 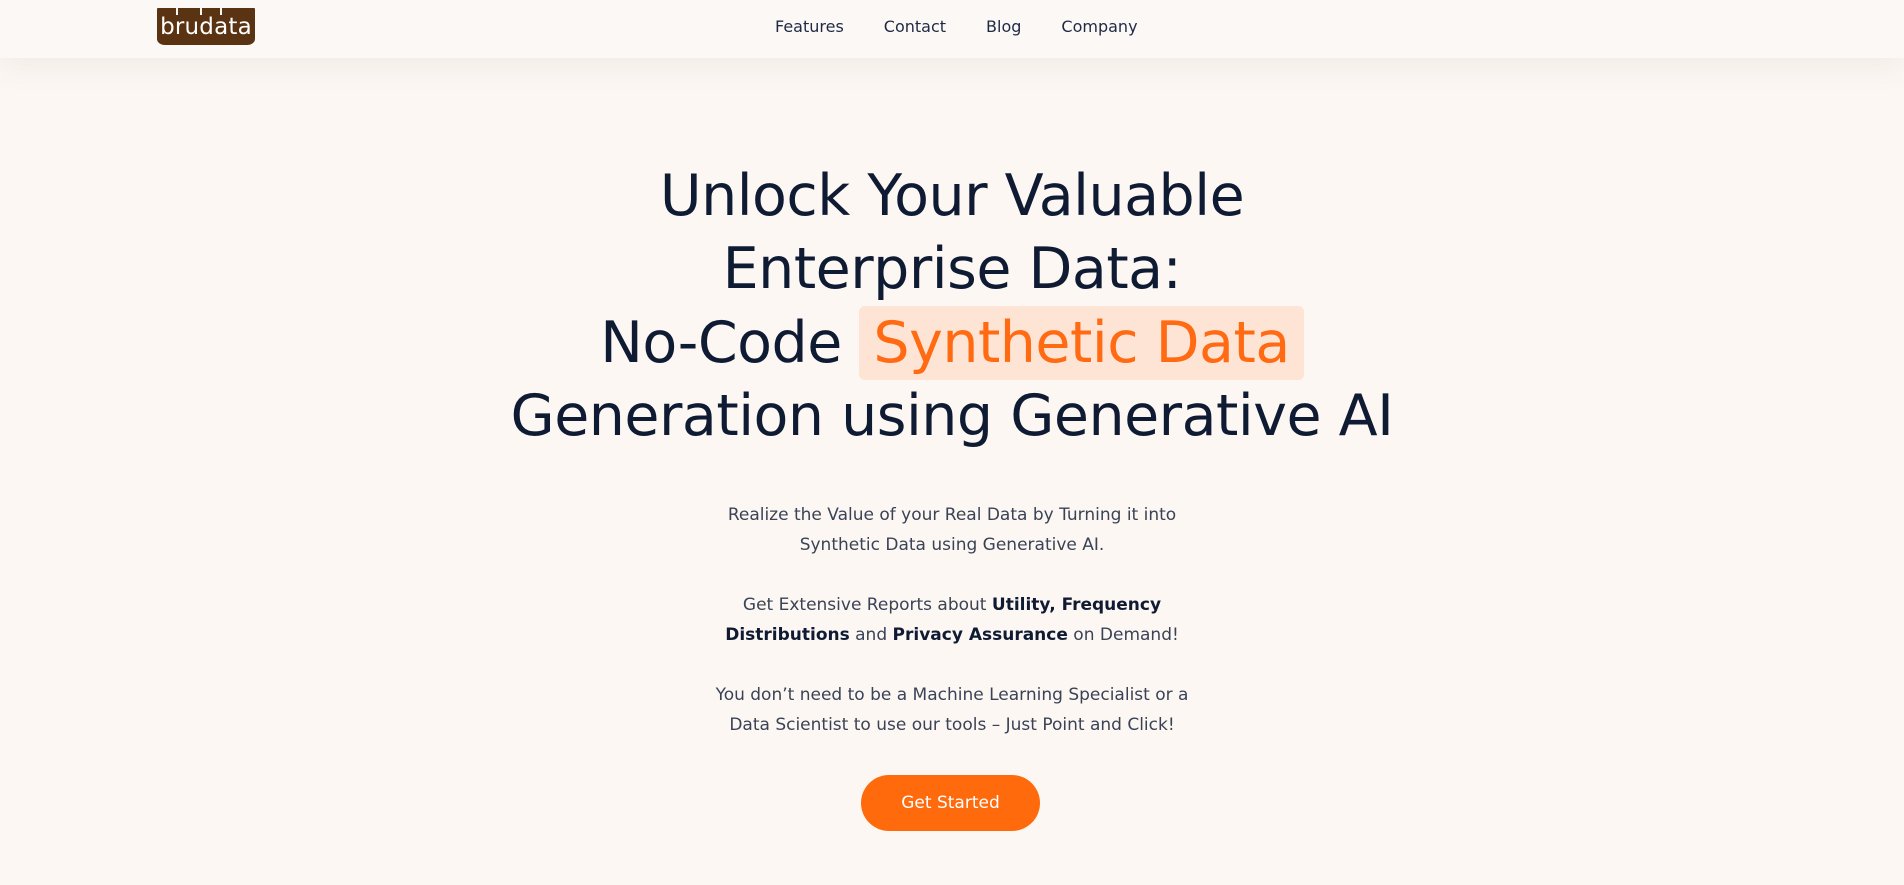 I want to click on headline-line-3: No-Code Synthetic Data, so click(x=952, y=343).